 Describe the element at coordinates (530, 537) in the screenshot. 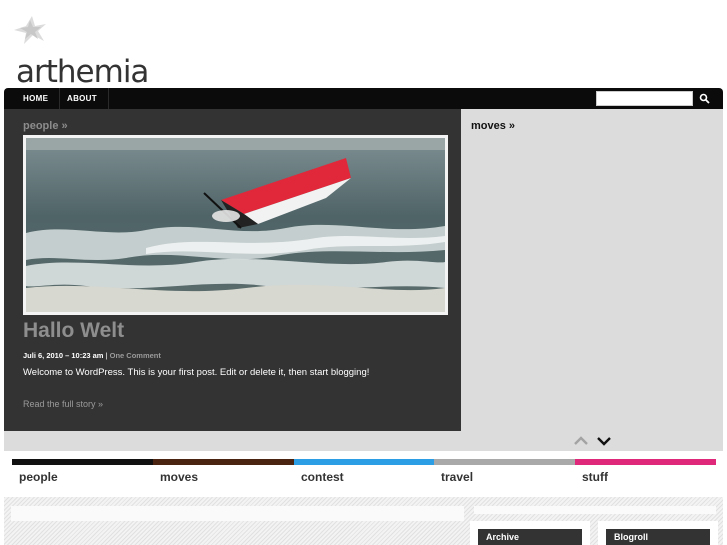

I see `archive-widget-title: Archive` at that location.